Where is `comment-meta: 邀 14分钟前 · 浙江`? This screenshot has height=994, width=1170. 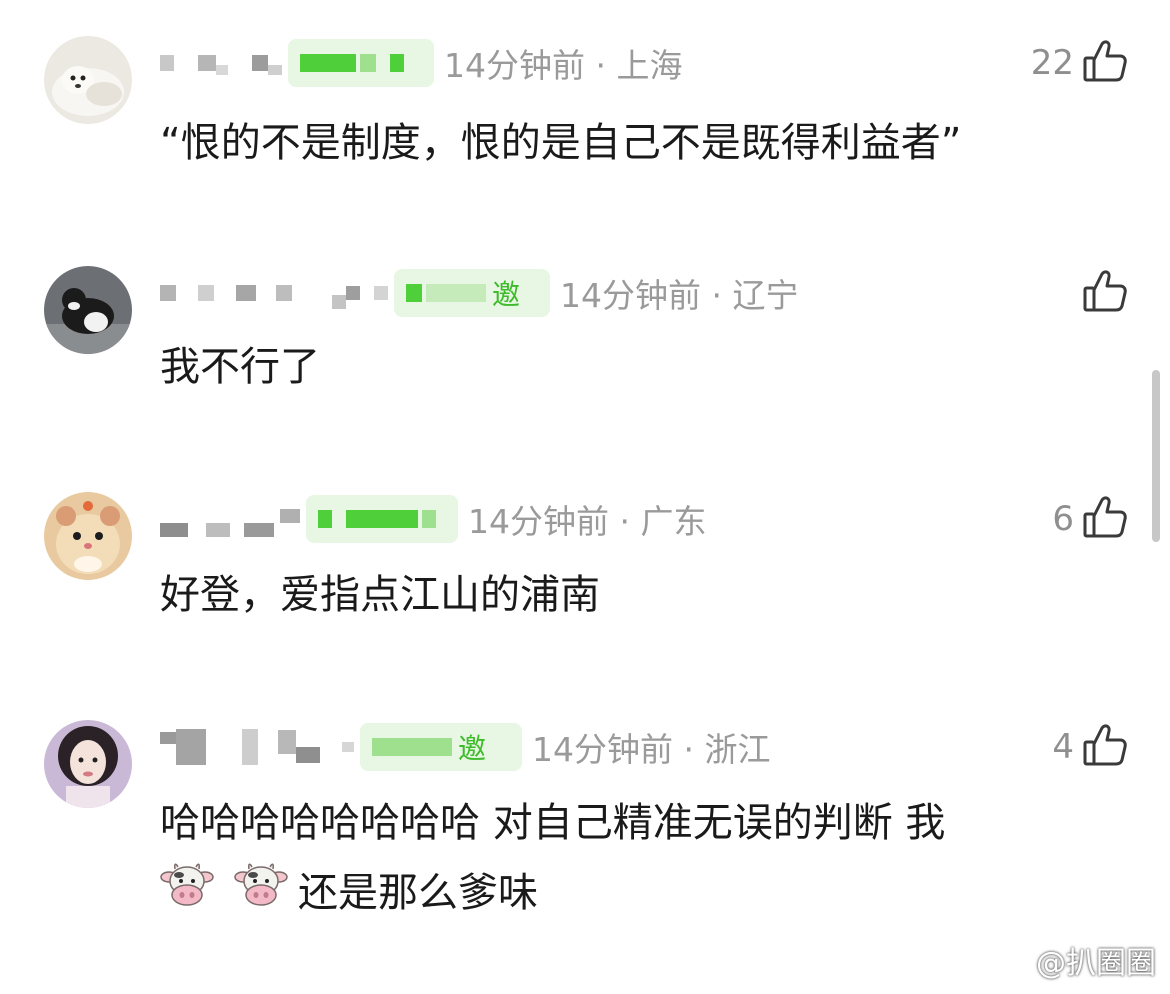
comment-meta: 邀 14分钟前 · 浙江 is located at coordinates (465, 747).